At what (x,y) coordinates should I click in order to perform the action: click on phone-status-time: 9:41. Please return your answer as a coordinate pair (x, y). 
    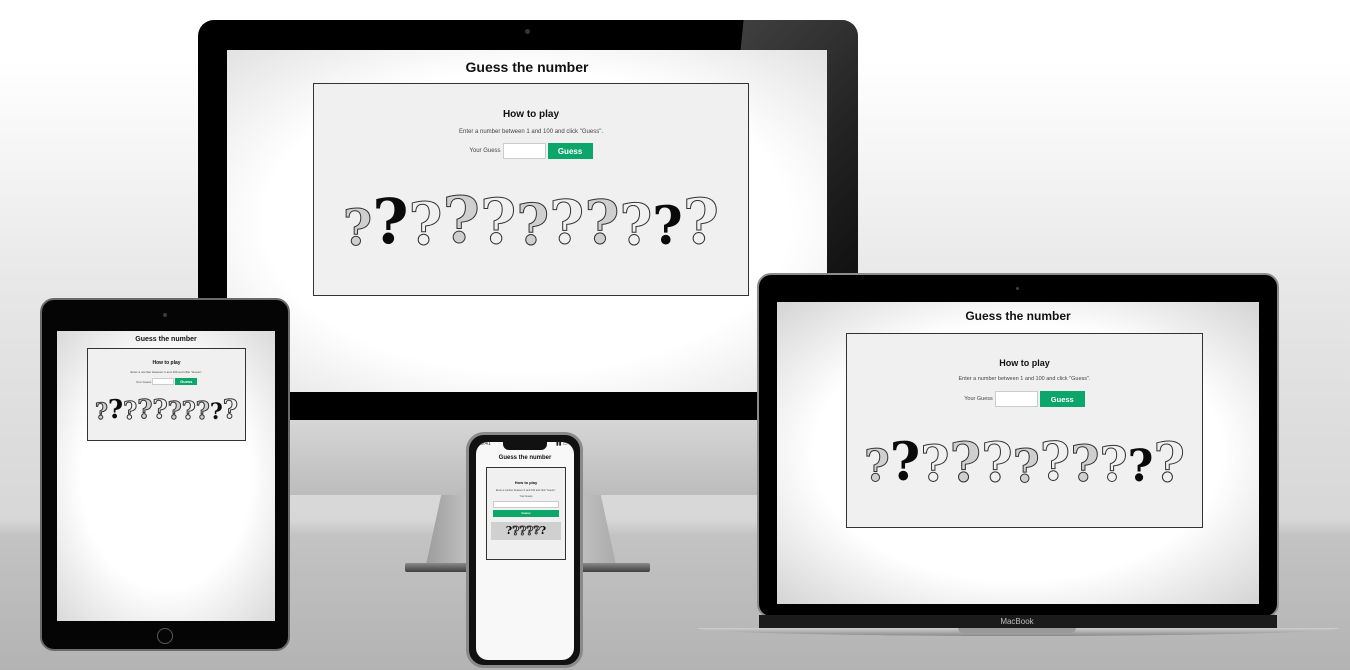
    Looking at the image, I should click on (486, 444).